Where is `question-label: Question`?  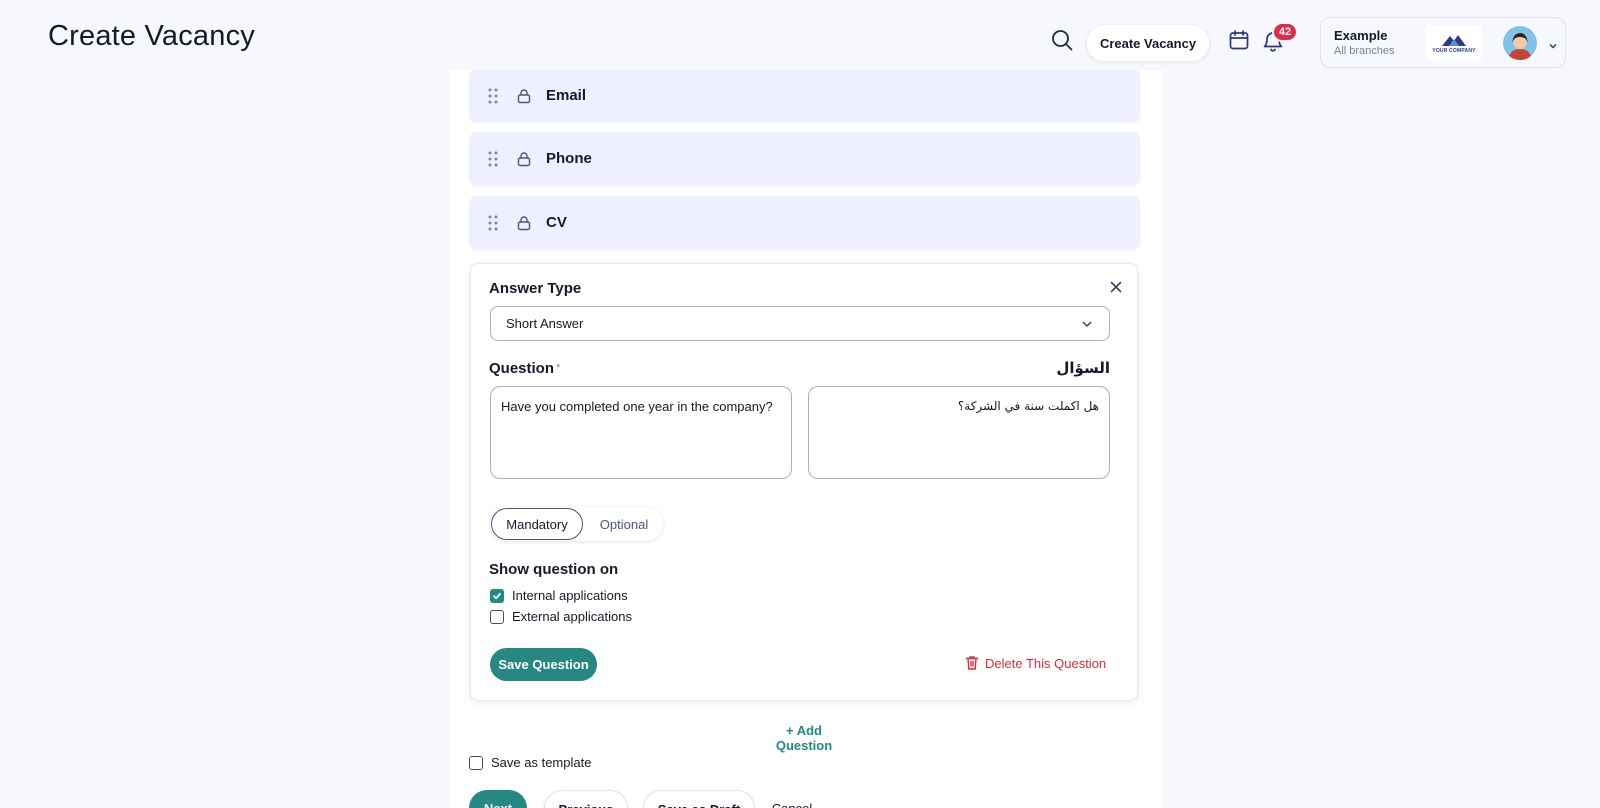 question-label: Question is located at coordinates (522, 368).